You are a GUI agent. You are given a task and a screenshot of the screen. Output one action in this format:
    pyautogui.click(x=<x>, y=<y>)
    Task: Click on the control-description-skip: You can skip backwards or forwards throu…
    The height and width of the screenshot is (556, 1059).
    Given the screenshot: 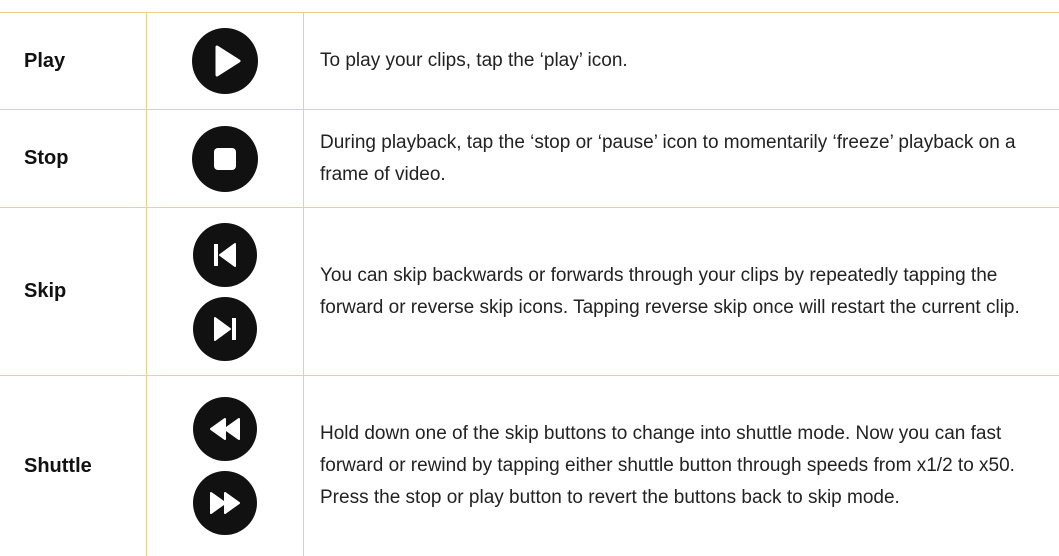 What is the action you would take?
    pyautogui.click(x=670, y=291)
    